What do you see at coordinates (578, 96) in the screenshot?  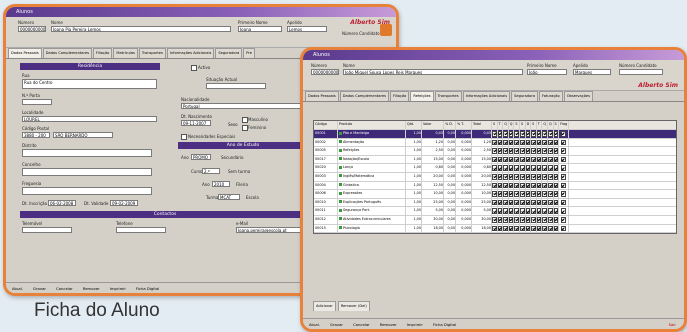 I see `tab-observacoes: Observações` at bounding box center [578, 96].